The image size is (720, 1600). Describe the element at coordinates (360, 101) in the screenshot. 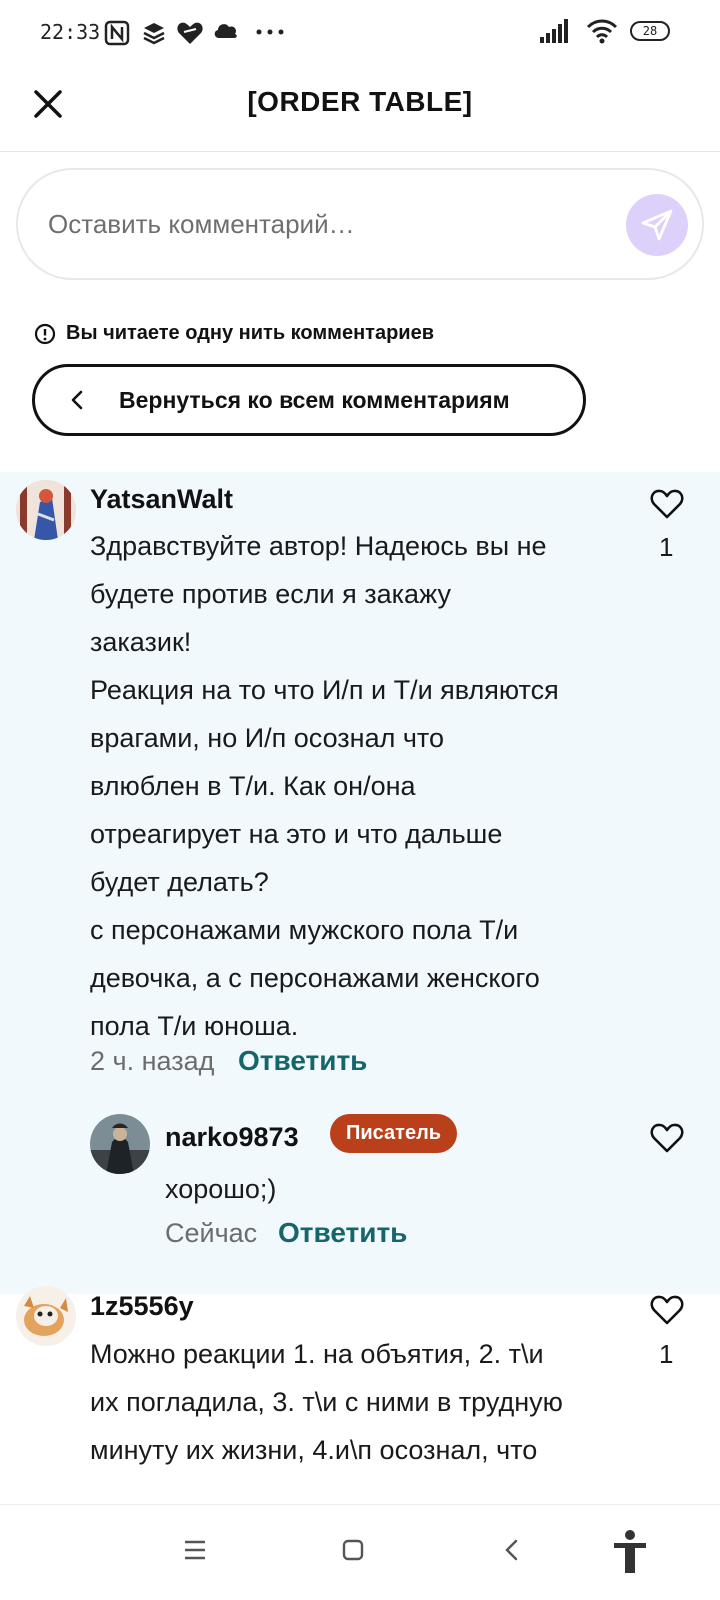

I see `page-title: [ORDER TABLE]` at that location.